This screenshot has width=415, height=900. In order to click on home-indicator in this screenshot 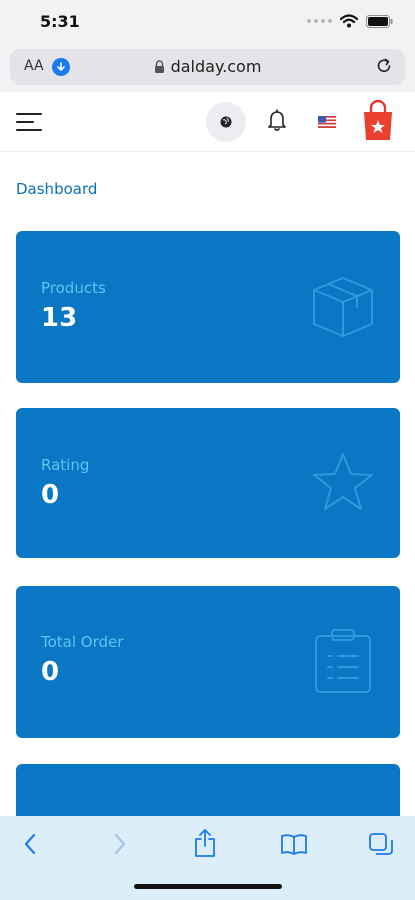, I will do `click(208, 886)`.